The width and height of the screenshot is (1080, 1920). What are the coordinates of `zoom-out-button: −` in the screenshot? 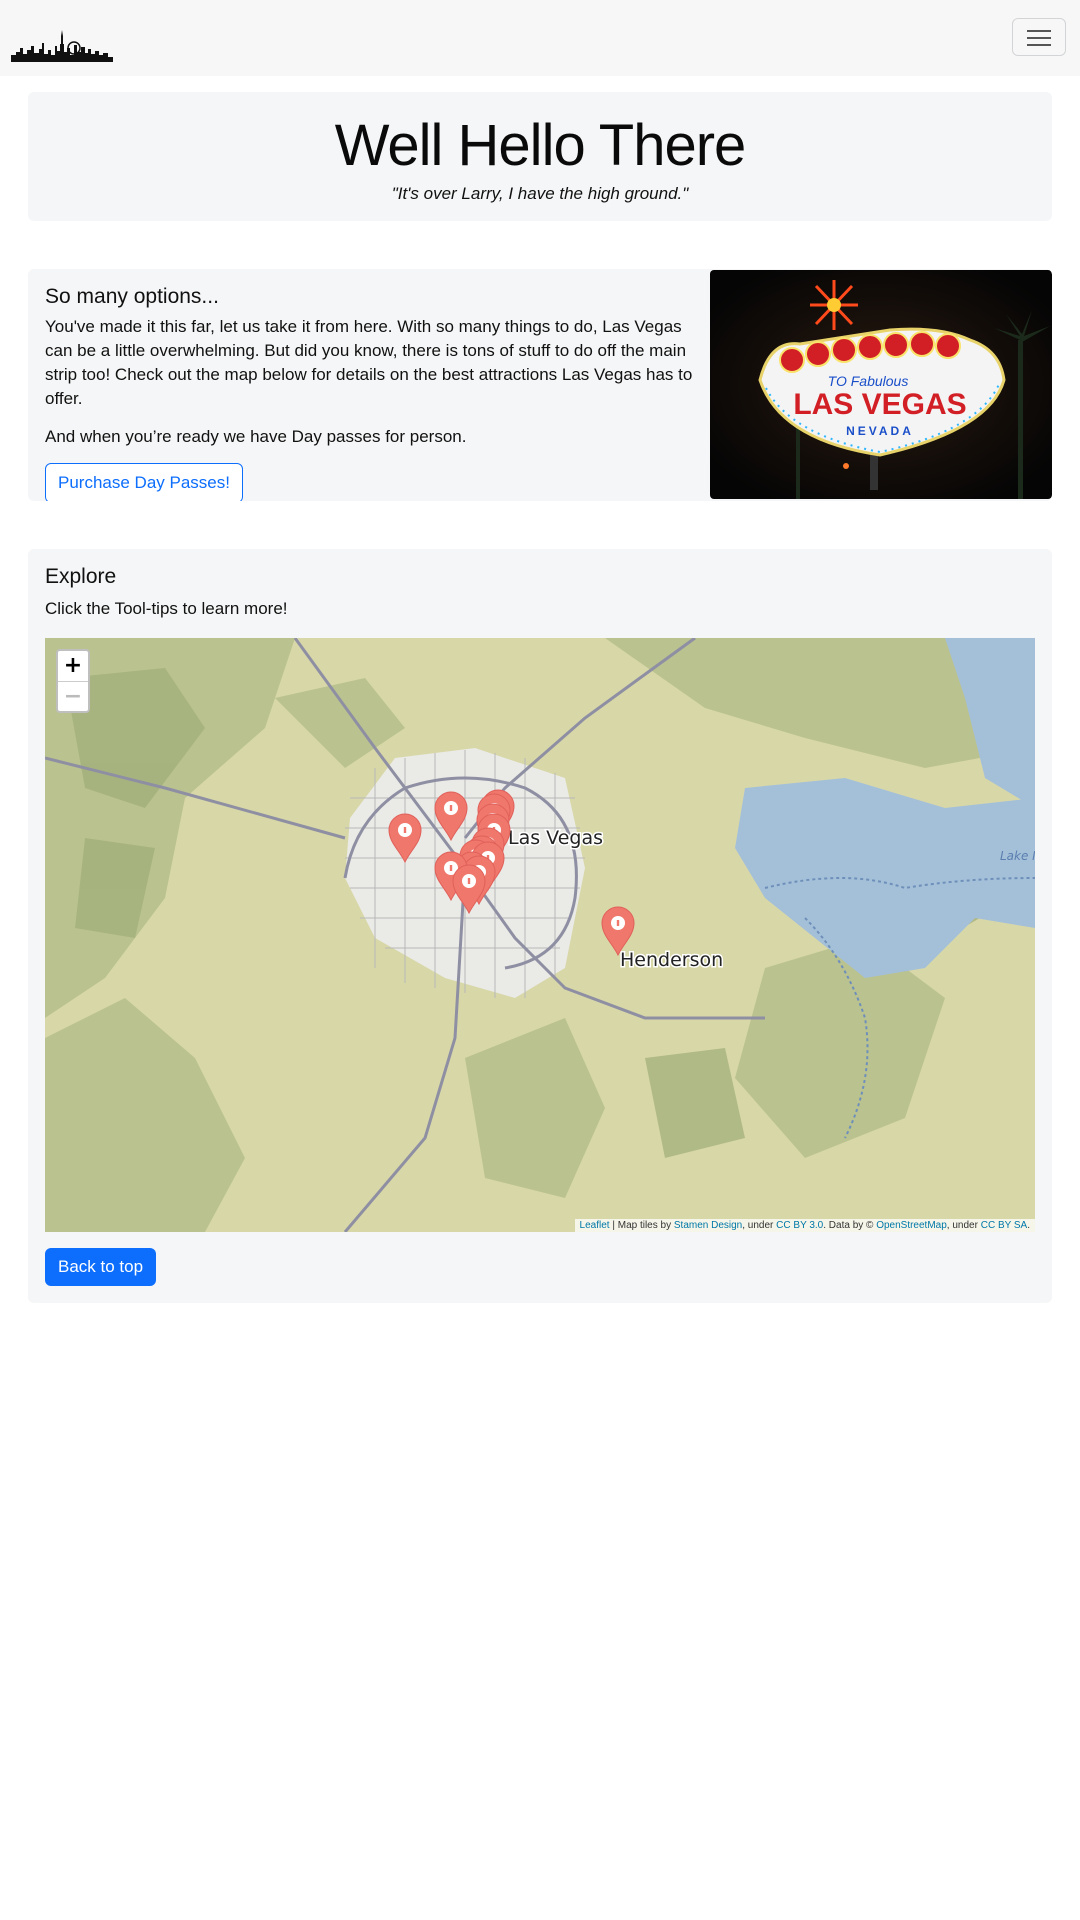 It's located at (73, 697).